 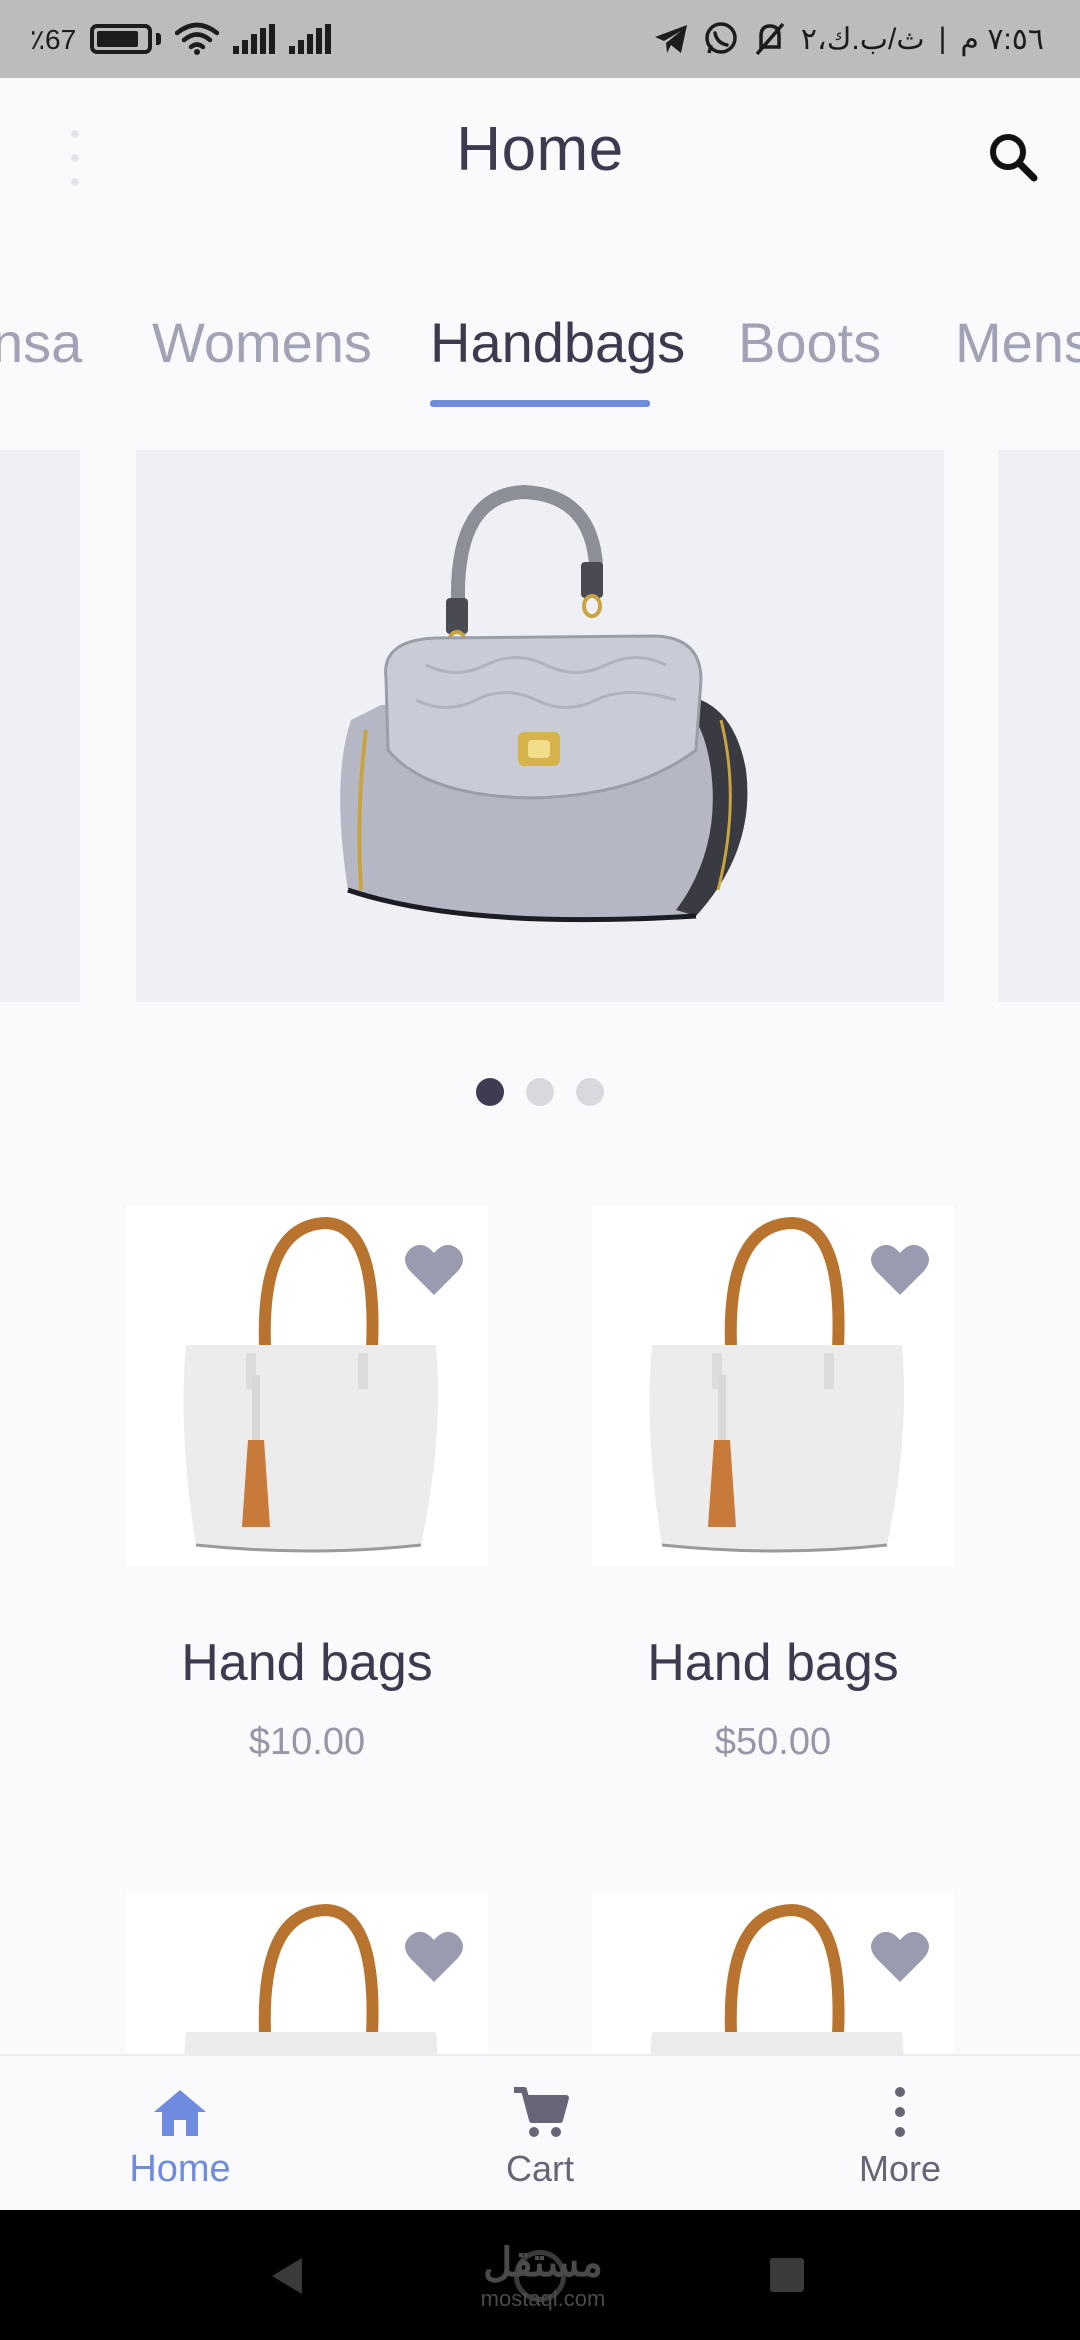 I want to click on app-bar: Home, so click(x=540, y=158).